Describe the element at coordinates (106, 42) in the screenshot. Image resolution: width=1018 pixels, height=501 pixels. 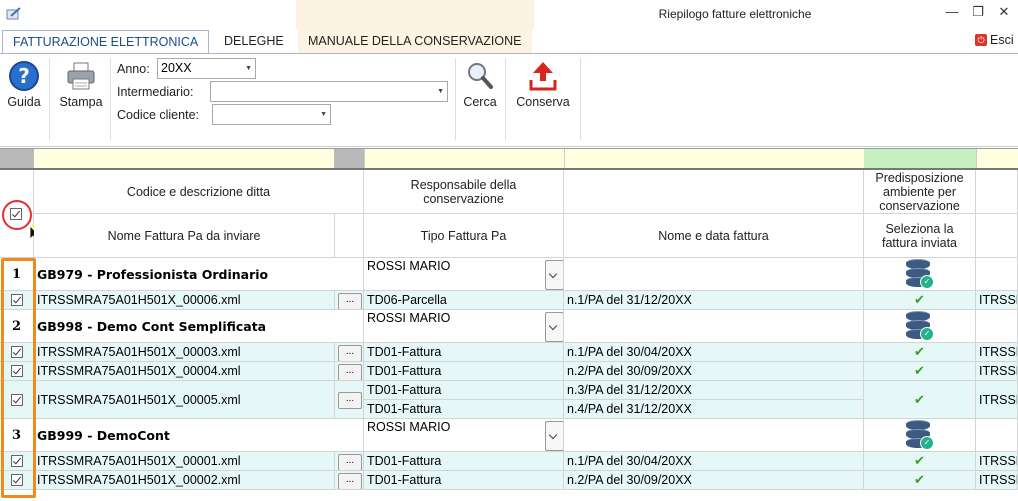
I see `tab-fatturazione-elettronica: FATTURAZIONE ELETTRONICA` at that location.